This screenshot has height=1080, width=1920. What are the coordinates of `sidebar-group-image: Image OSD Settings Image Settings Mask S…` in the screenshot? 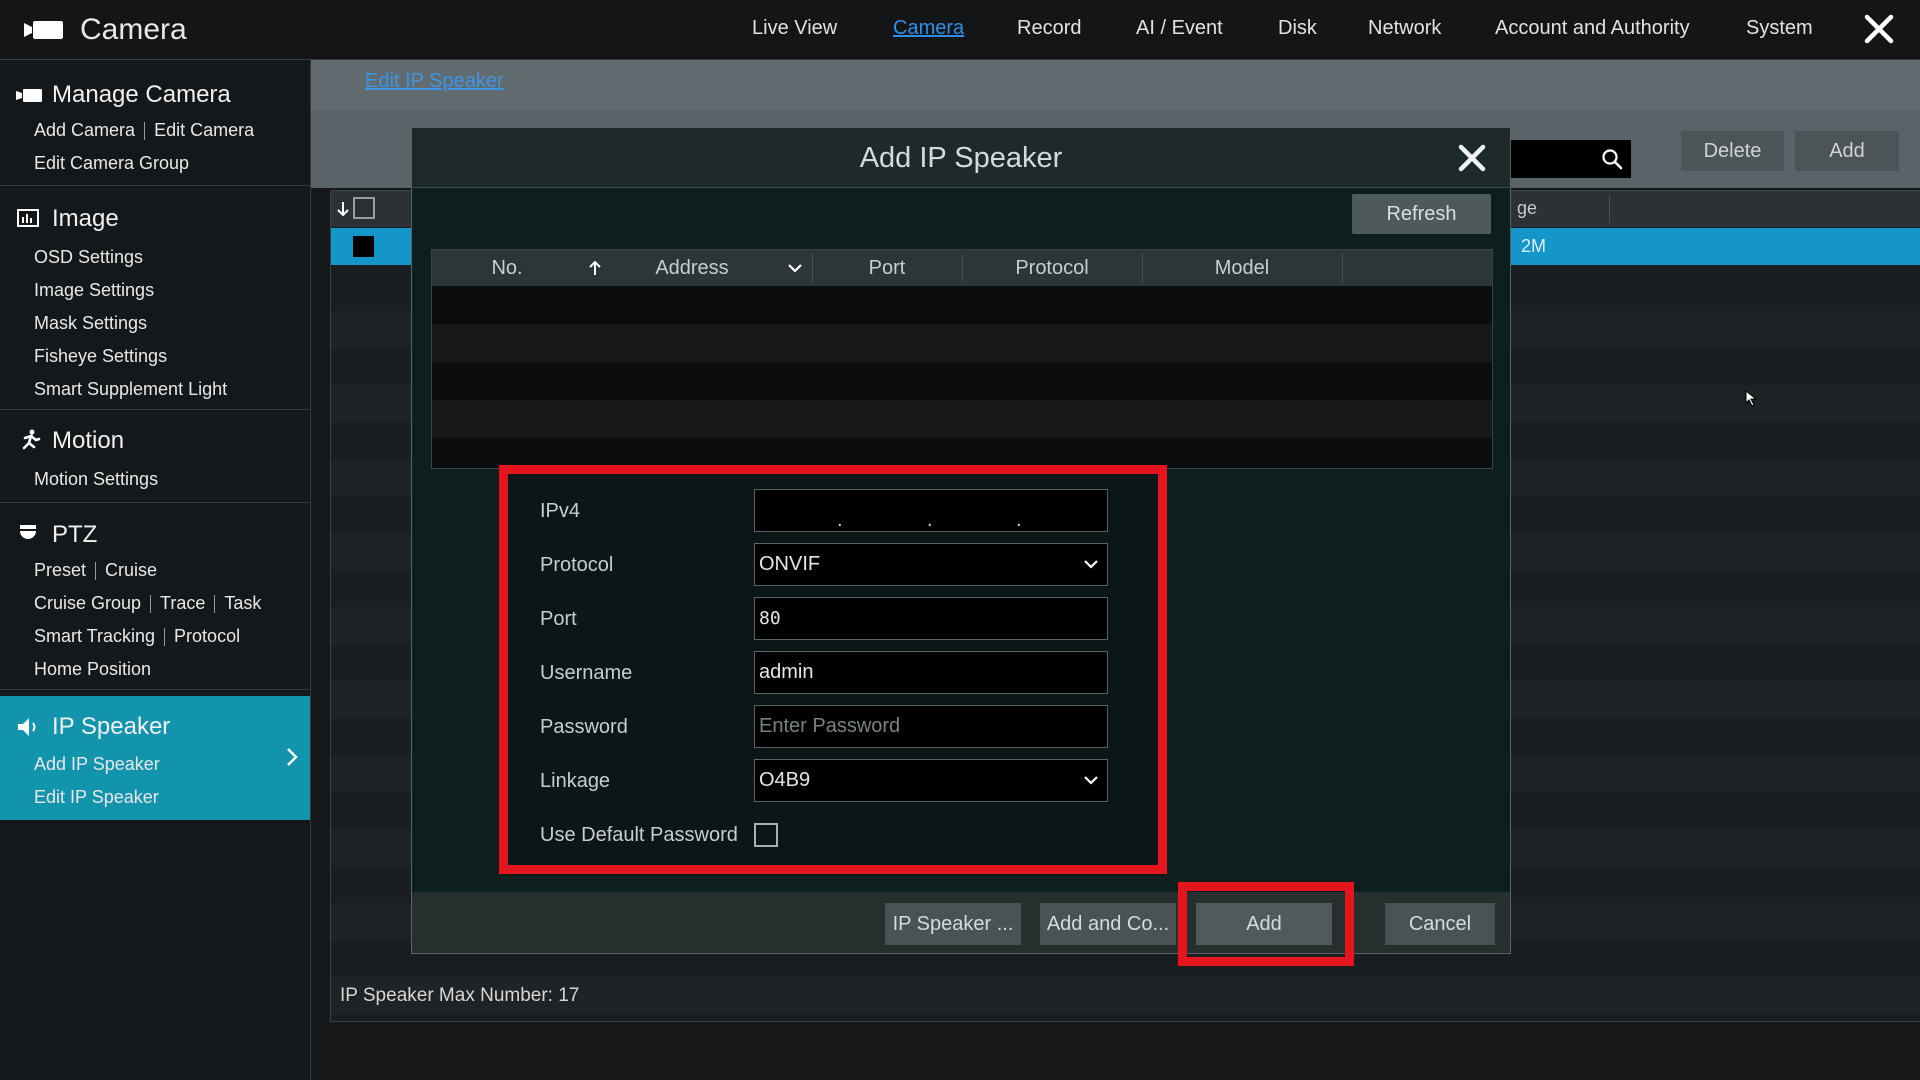 It's located at (155, 298).